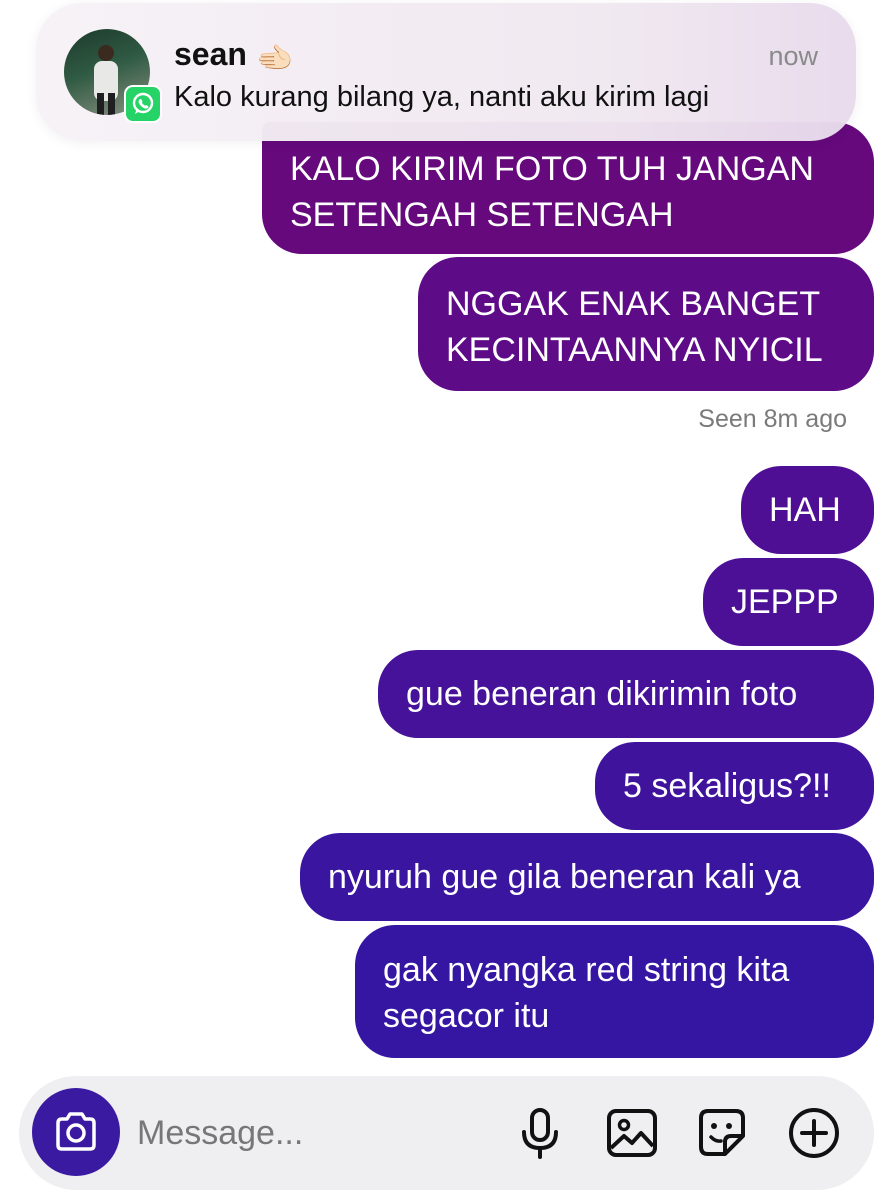  What do you see at coordinates (564, 877) in the screenshot?
I see `message-text: nyuruh gue gila beneran kali ya` at bounding box center [564, 877].